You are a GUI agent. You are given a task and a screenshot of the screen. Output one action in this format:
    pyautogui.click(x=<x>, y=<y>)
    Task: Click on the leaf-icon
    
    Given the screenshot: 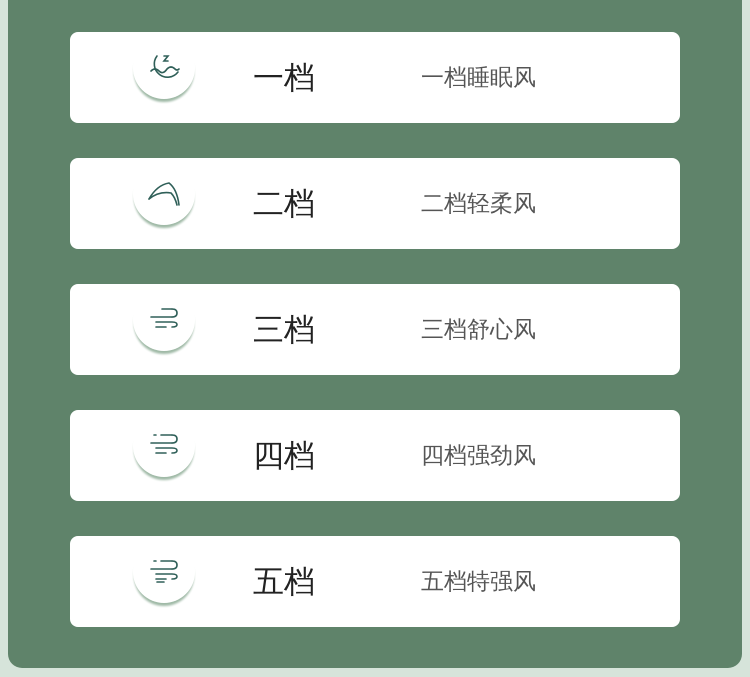 What is the action you would take?
    pyautogui.click(x=164, y=193)
    